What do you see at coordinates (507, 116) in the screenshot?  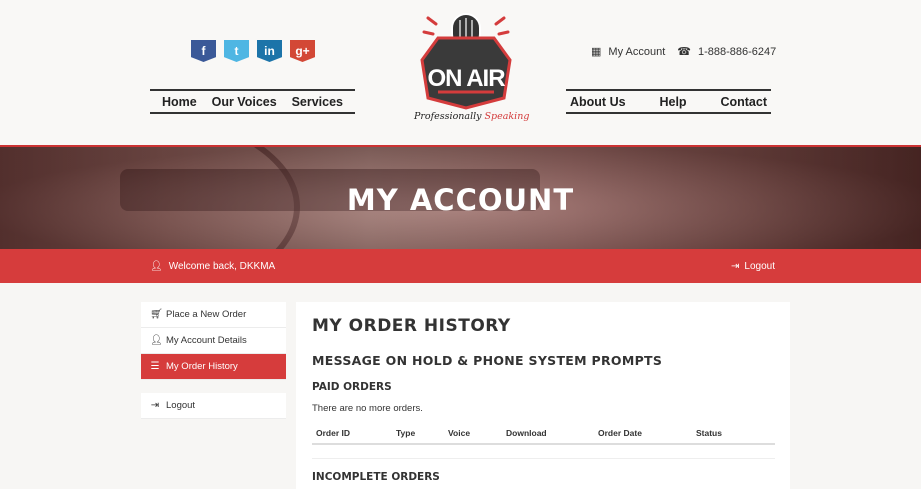 I see `tagline-accent: Speaking` at bounding box center [507, 116].